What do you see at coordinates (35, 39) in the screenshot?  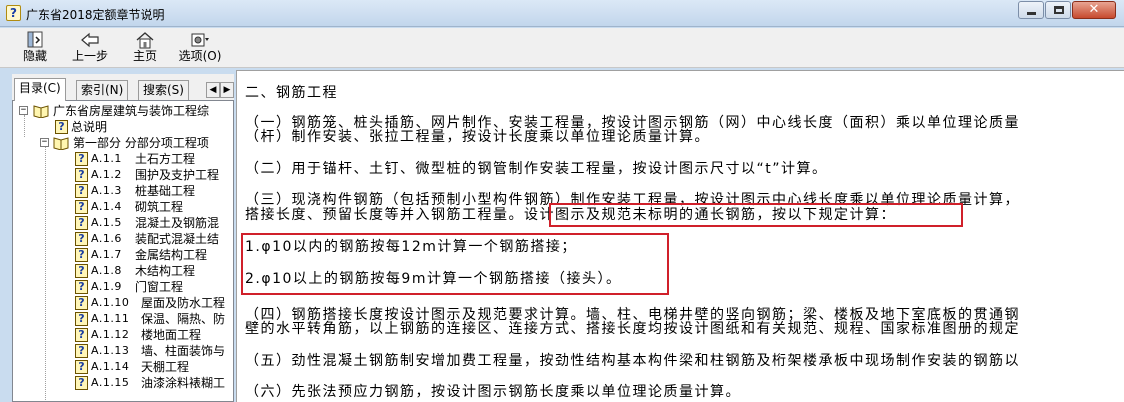 I see `hide-icon` at bounding box center [35, 39].